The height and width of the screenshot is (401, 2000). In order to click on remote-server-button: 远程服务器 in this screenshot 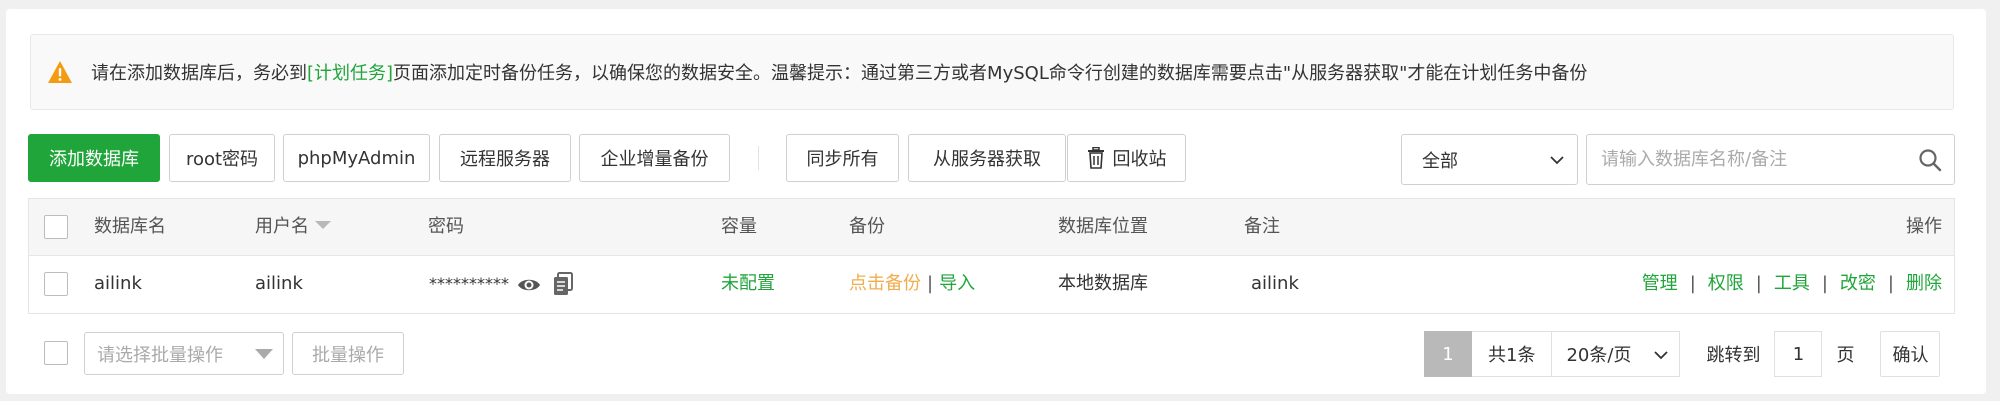, I will do `click(505, 158)`.